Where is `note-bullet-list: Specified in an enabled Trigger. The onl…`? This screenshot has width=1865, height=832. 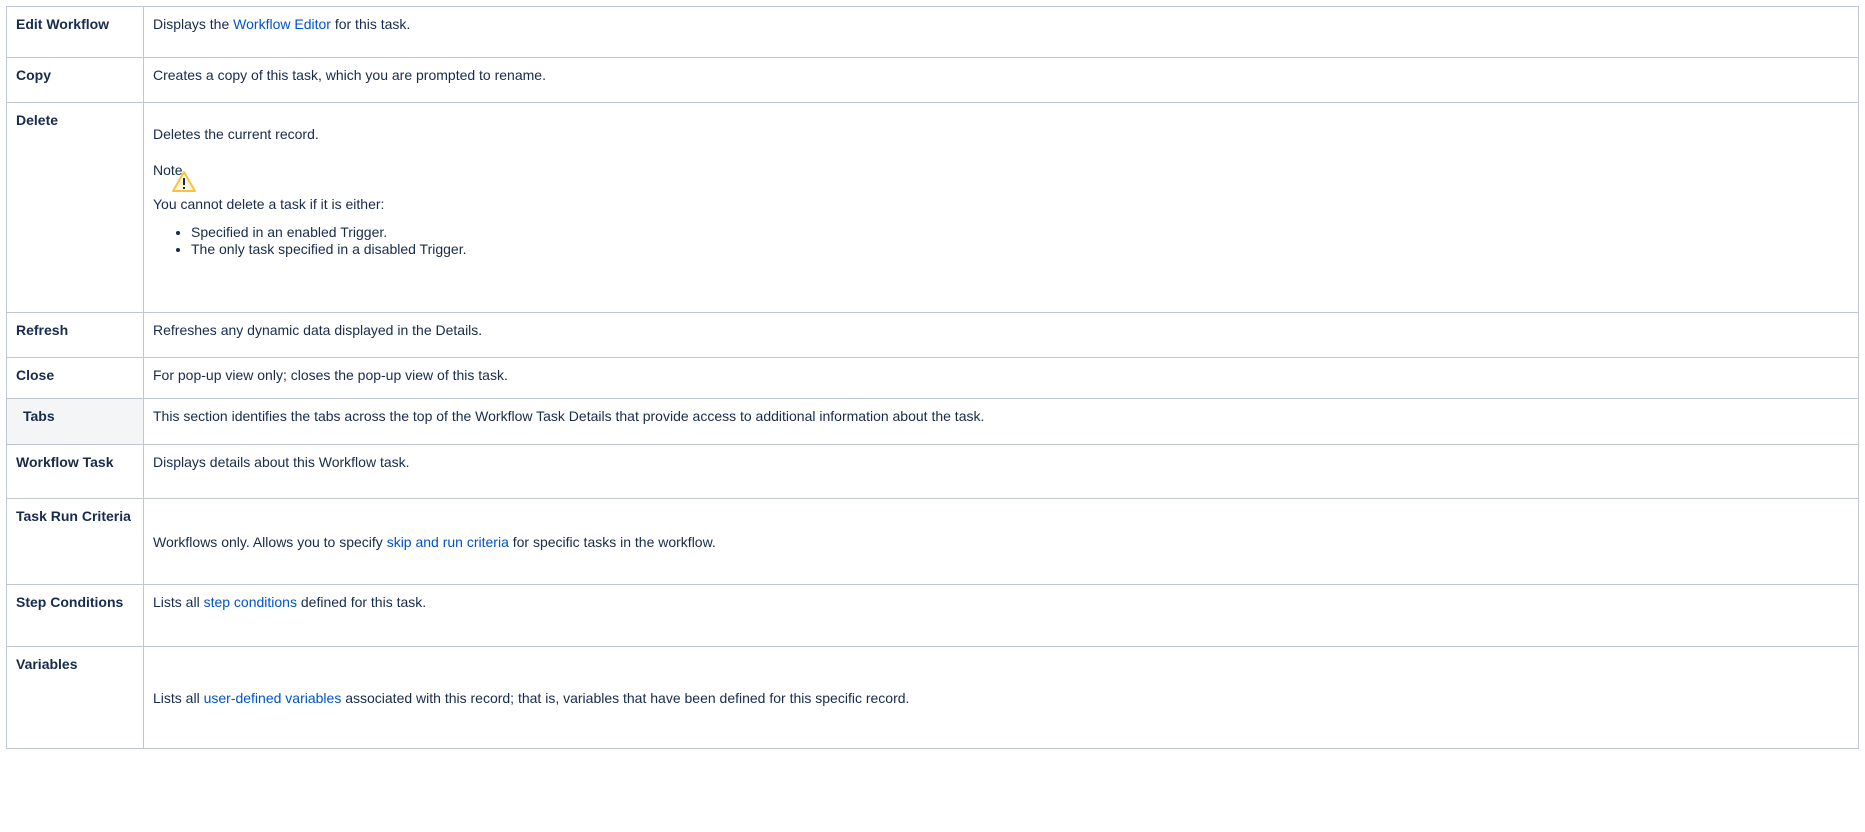 note-bullet-list: Specified in an enabled Trigger. The onl… is located at coordinates (1001, 241).